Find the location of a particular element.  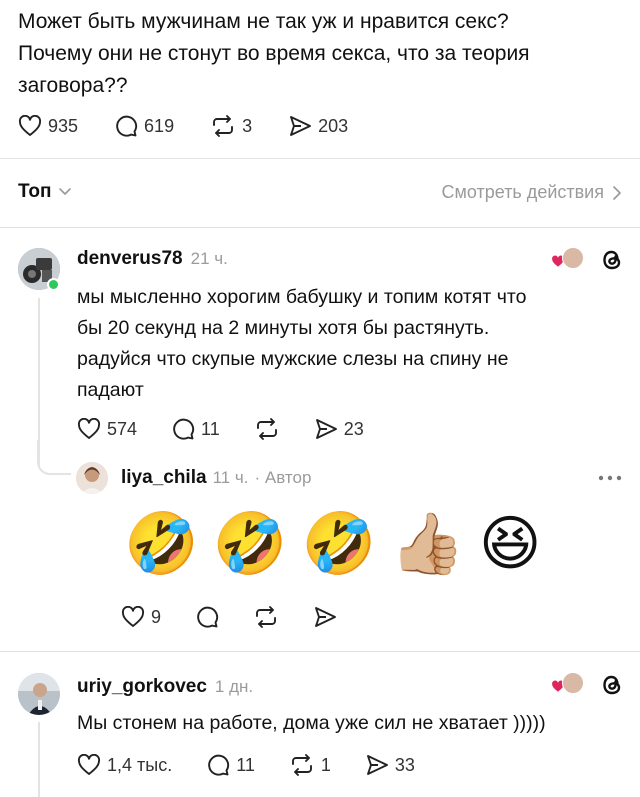

reply-actions: 574 11 23 is located at coordinates (220, 429).